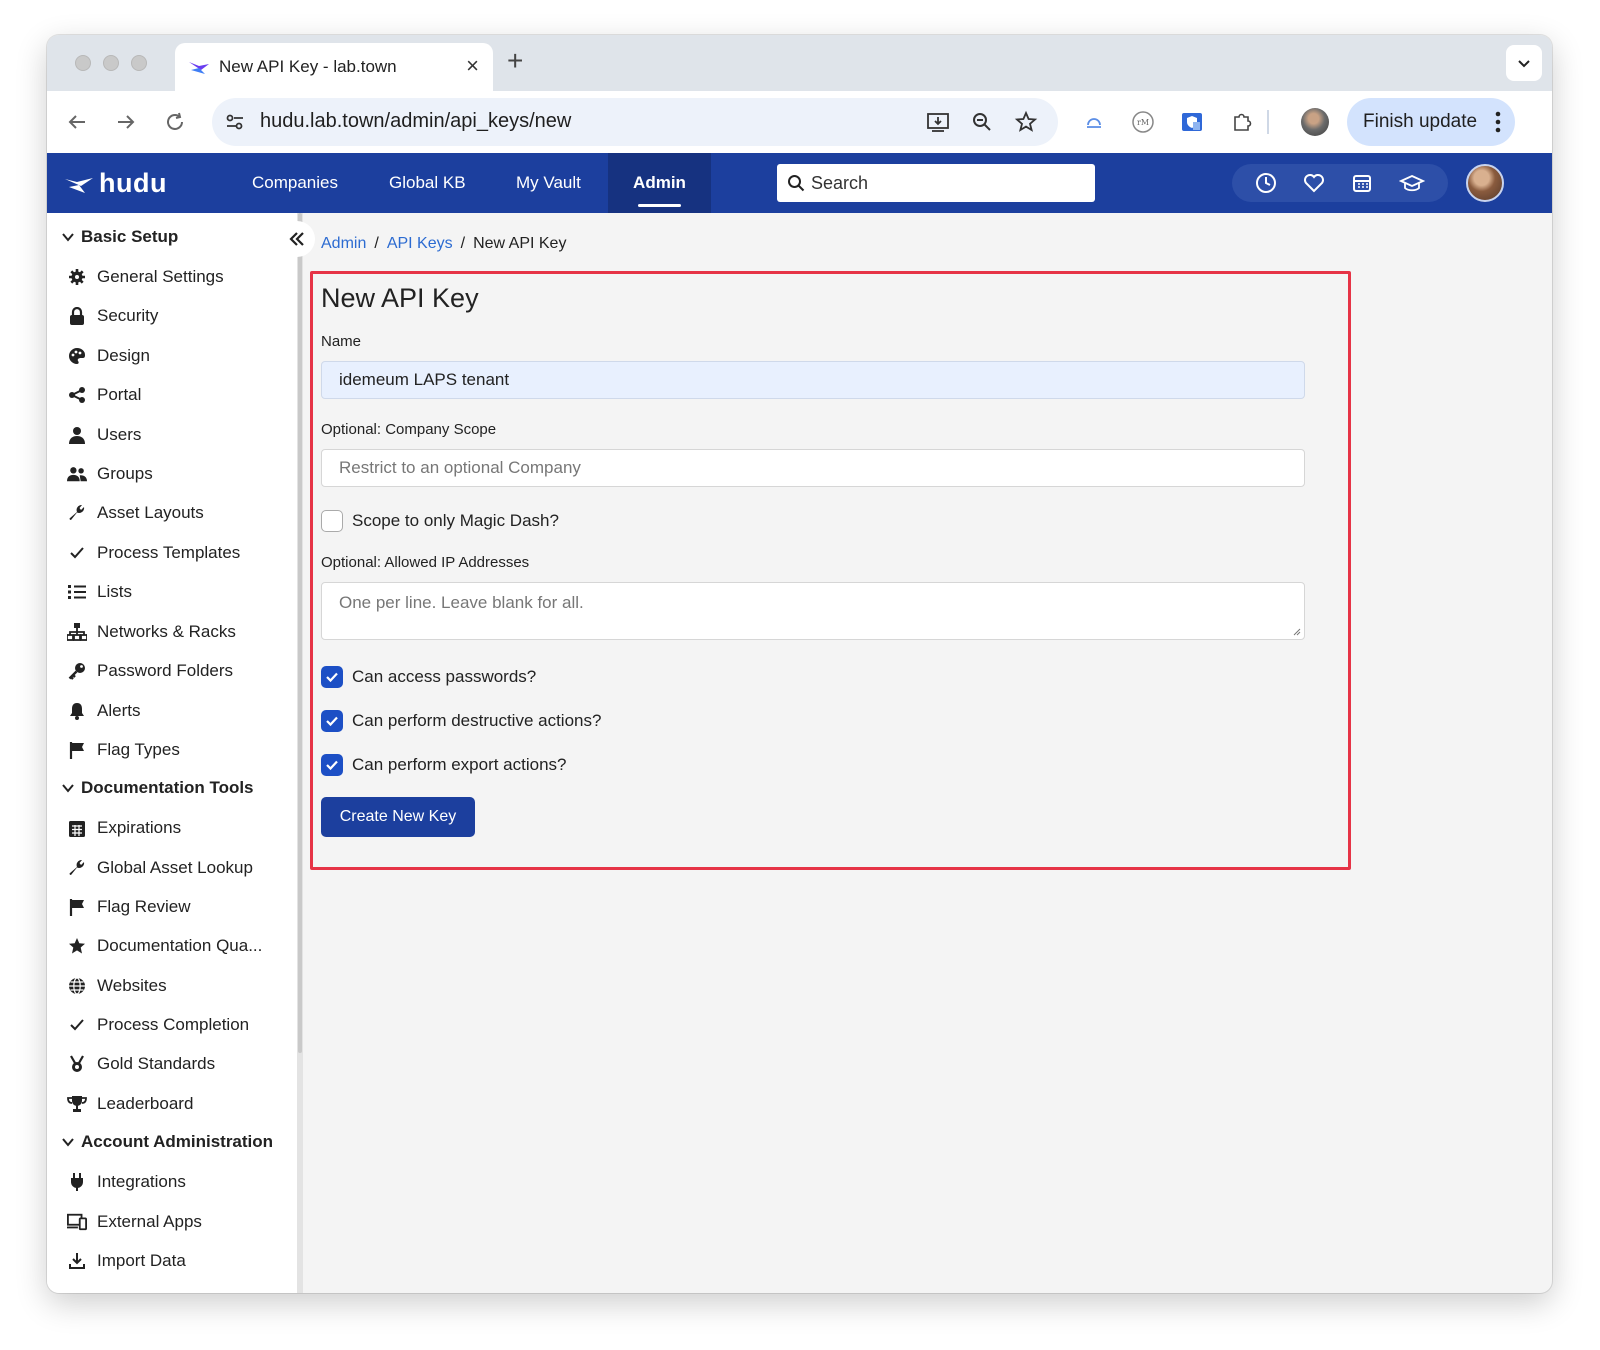 This screenshot has width=1600, height=1350. Describe the element at coordinates (1192, 122) in the screenshot. I see `extension-shield-icon` at that location.